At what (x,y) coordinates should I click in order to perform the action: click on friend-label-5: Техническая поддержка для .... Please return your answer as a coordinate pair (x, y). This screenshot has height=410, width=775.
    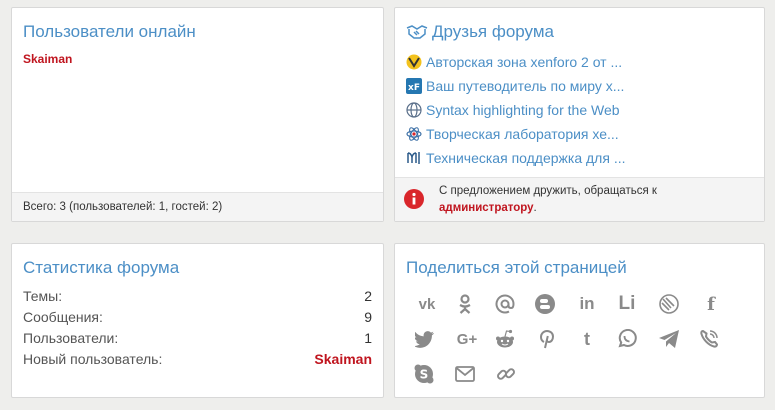
    Looking at the image, I should click on (526, 158).